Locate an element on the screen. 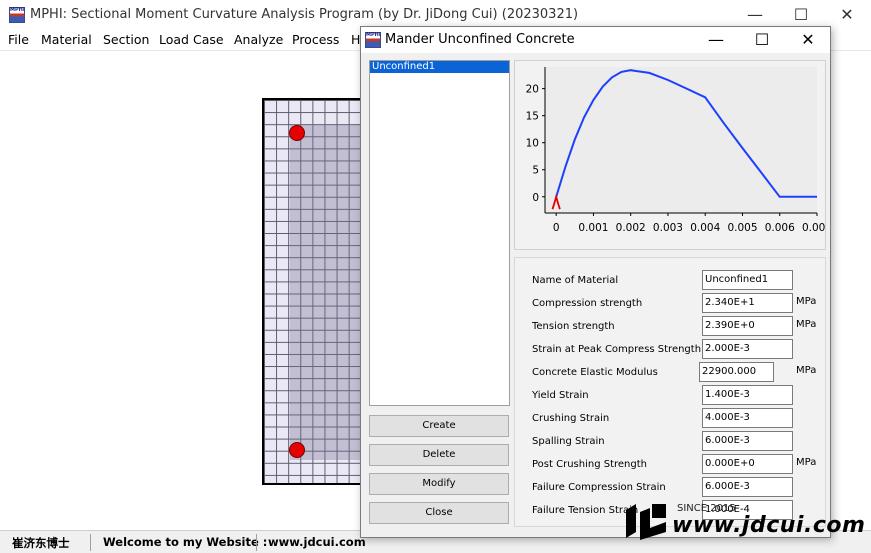 The height and width of the screenshot is (553, 871). property-field: 22900.000 is located at coordinates (736, 372).